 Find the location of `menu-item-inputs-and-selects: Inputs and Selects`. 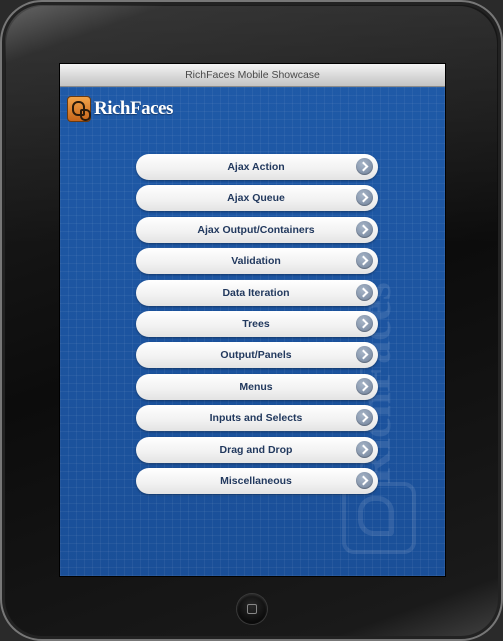

menu-item-inputs-and-selects: Inputs and Selects is located at coordinates (257, 418).